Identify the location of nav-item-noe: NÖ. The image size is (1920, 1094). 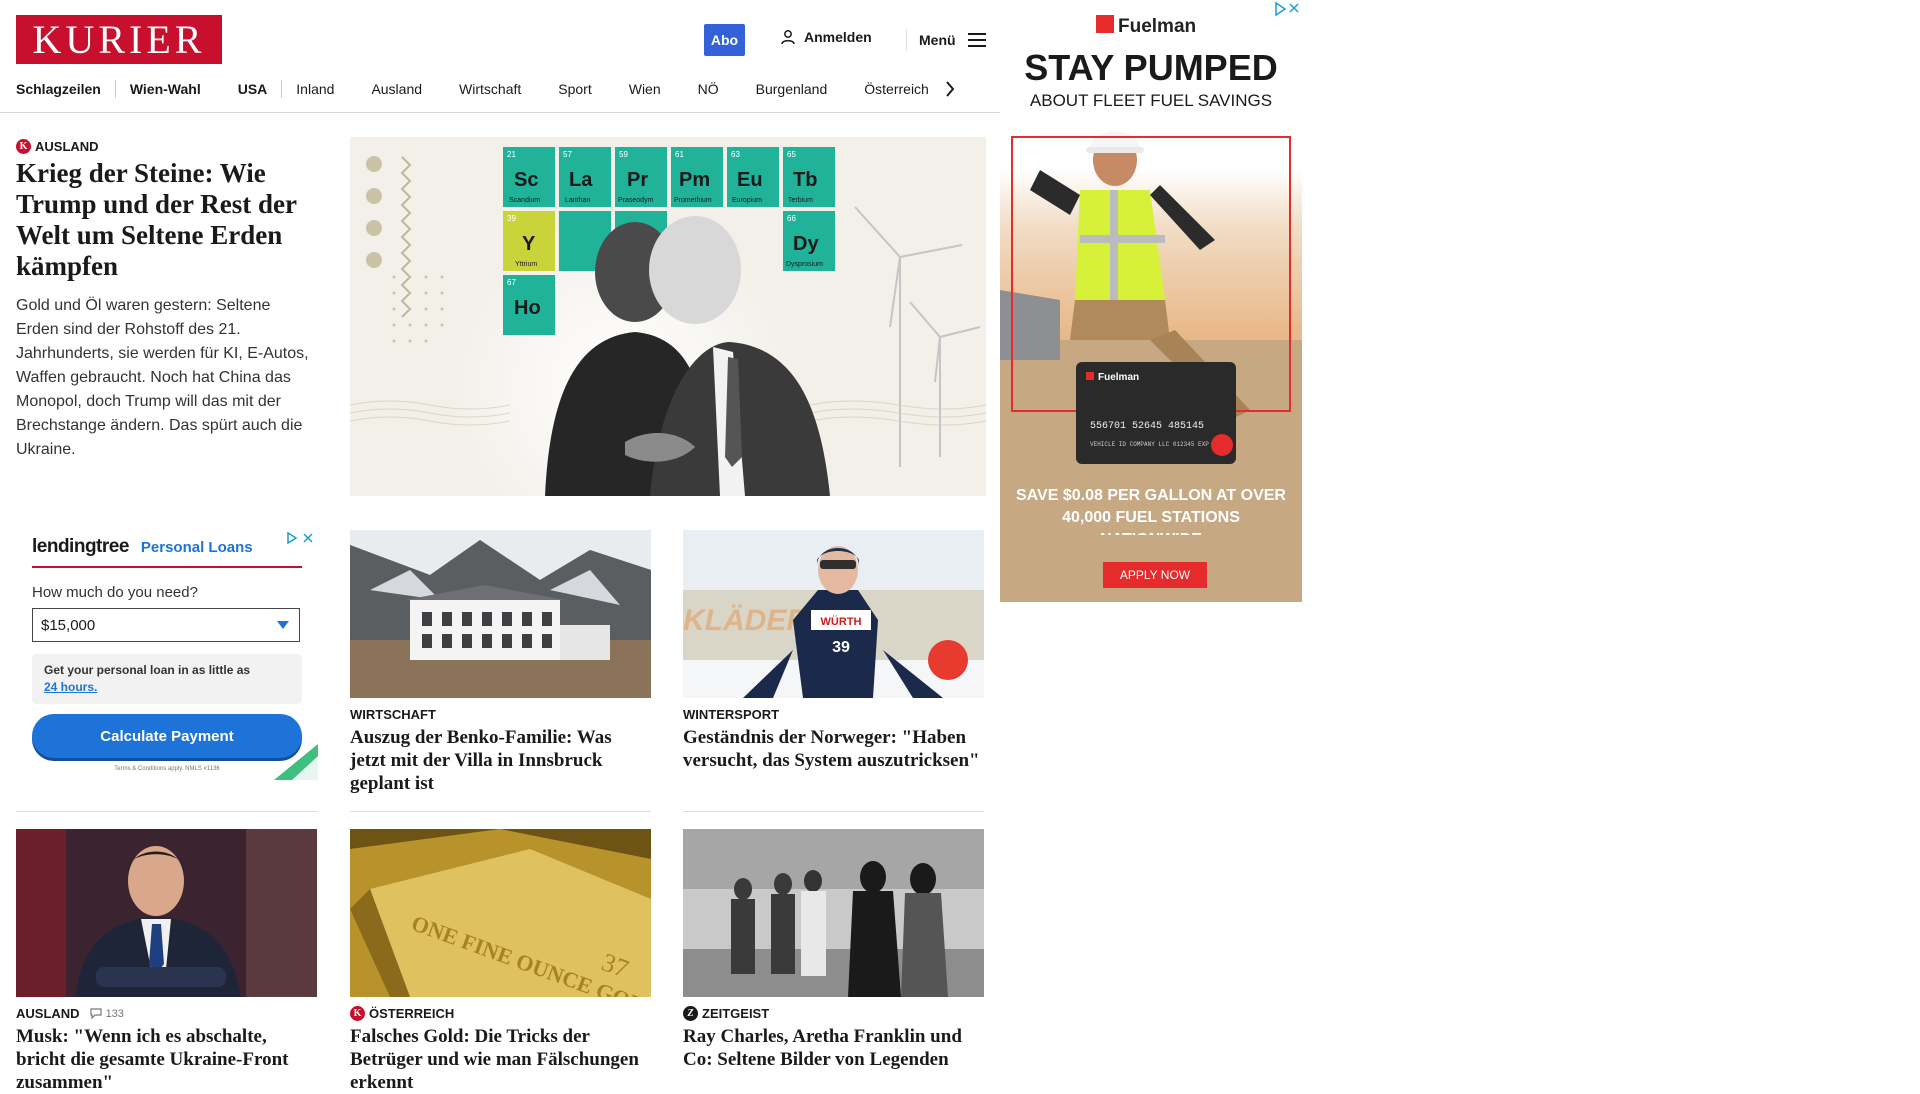
(708, 89).